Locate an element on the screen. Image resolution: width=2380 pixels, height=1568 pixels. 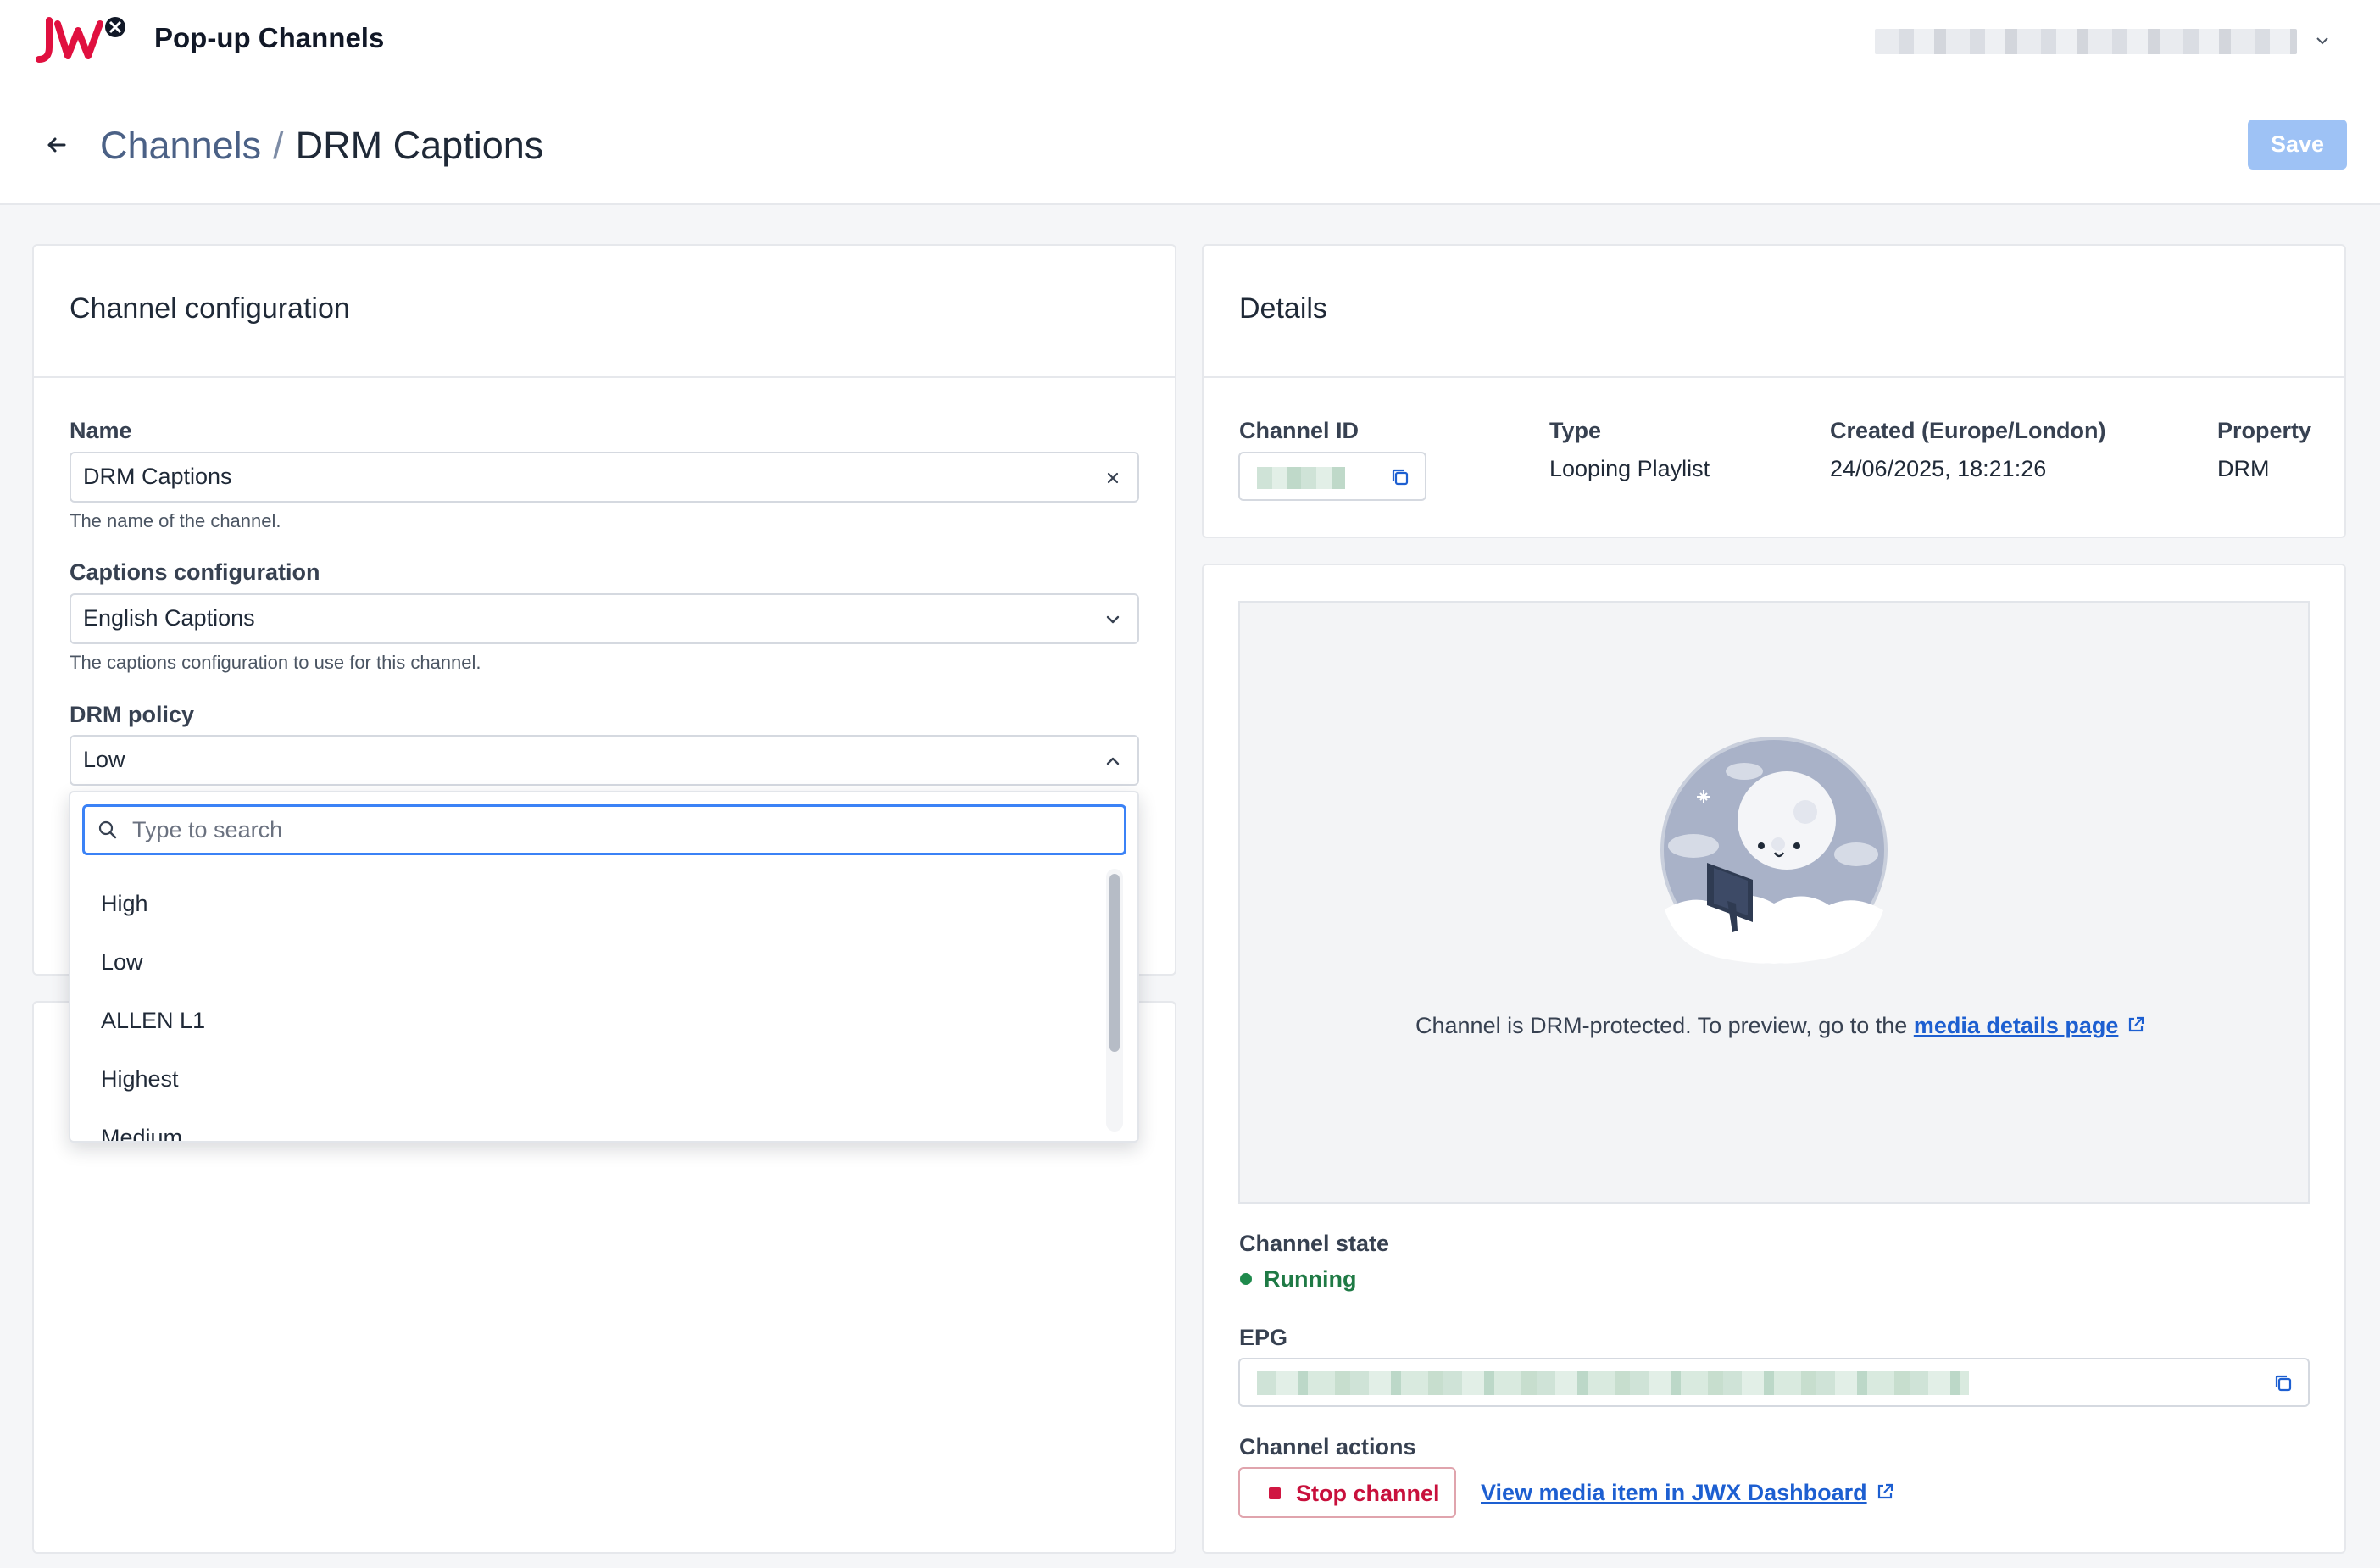
page-title: DRM Captions is located at coordinates (419, 145).